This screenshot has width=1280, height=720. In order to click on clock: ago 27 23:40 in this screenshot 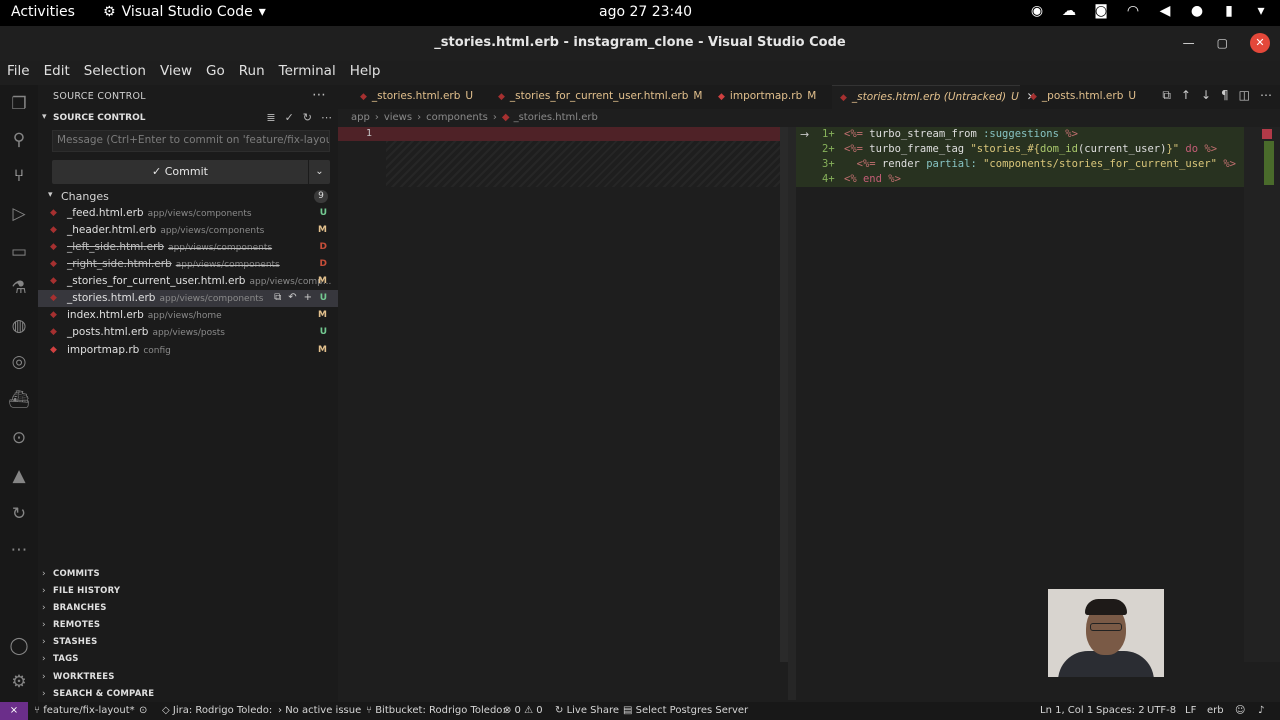, I will do `click(645, 12)`.